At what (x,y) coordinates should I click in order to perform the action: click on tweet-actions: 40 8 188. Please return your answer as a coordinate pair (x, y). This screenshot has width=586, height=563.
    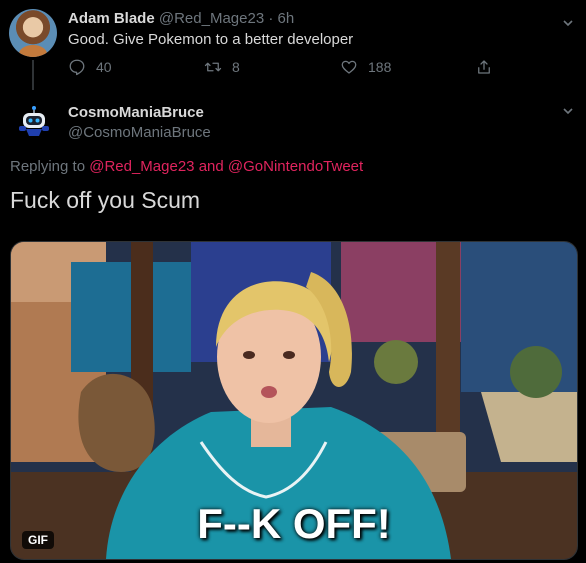
    Looking at the image, I should click on (288, 69).